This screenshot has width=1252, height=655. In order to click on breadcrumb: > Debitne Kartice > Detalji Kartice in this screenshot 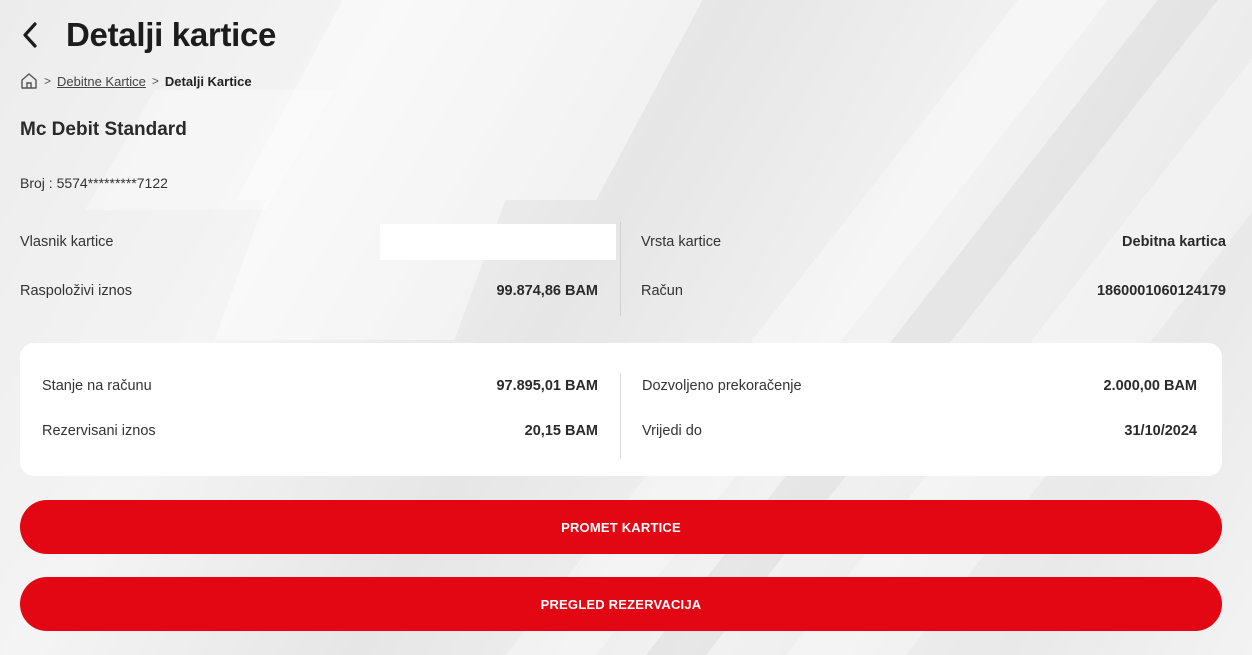, I will do `click(136, 81)`.